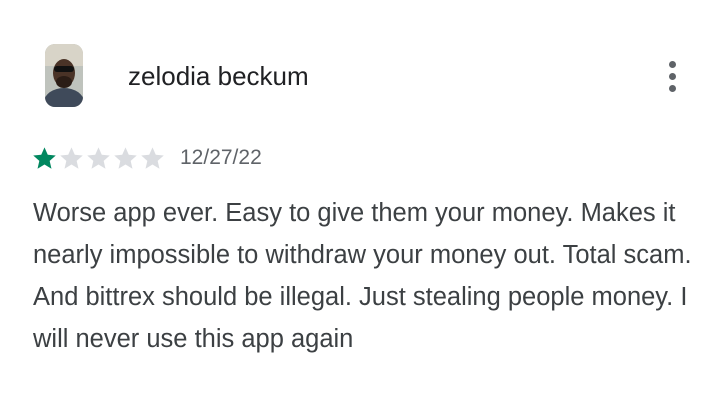  What do you see at coordinates (218, 76) in the screenshot?
I see `author-name: zelodia beckum` at bounding box center [218, 76].